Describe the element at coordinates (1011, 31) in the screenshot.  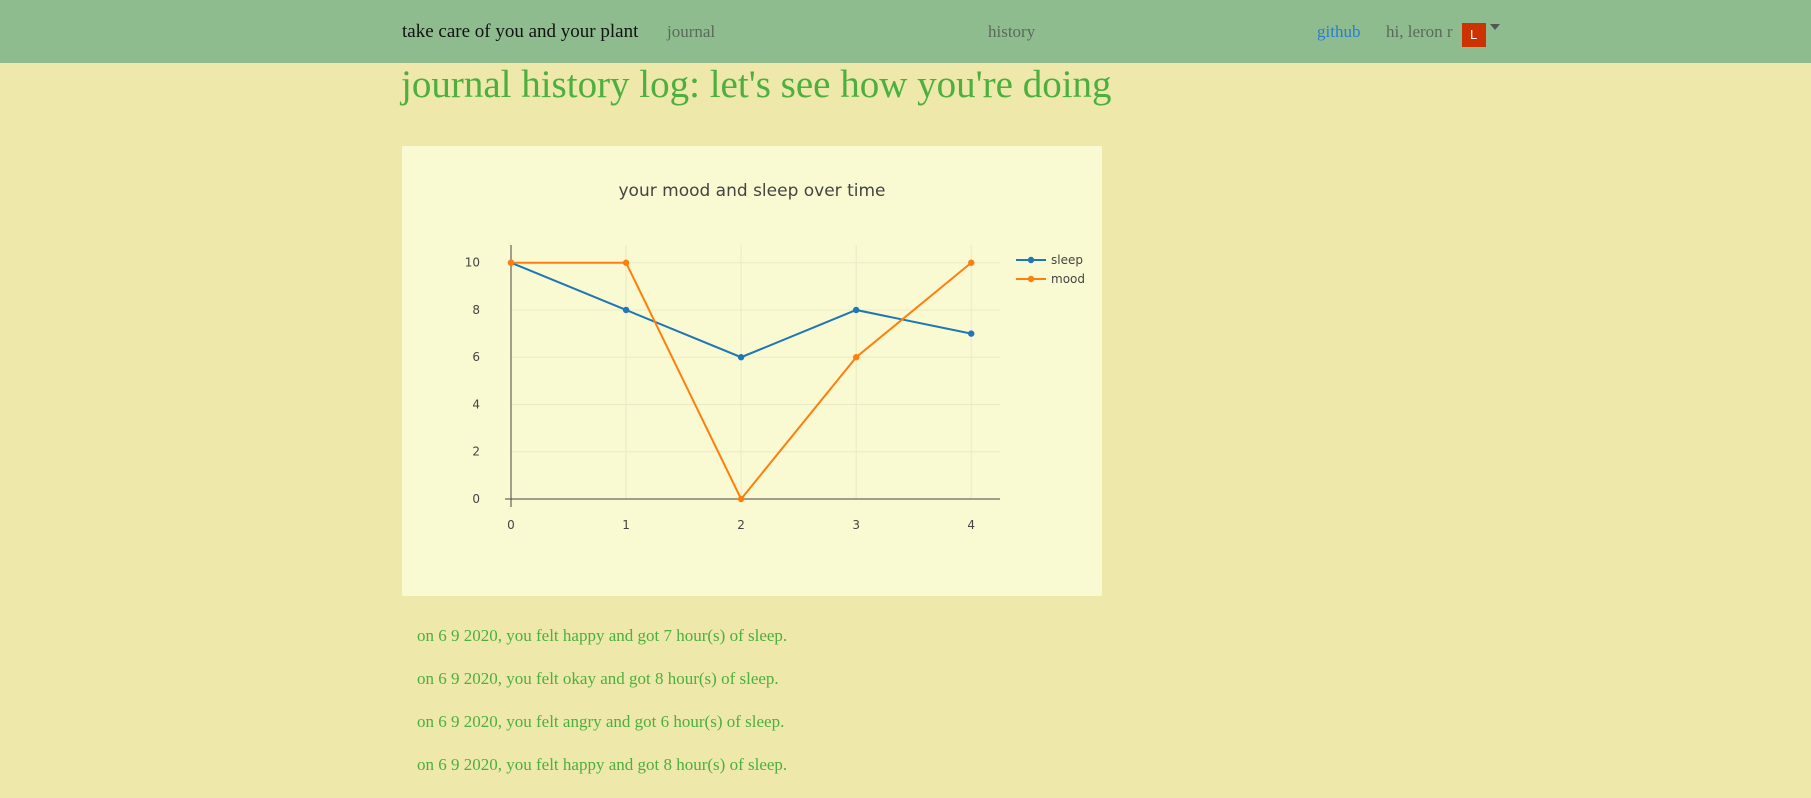
I see `nav-link-history: history` at that location.